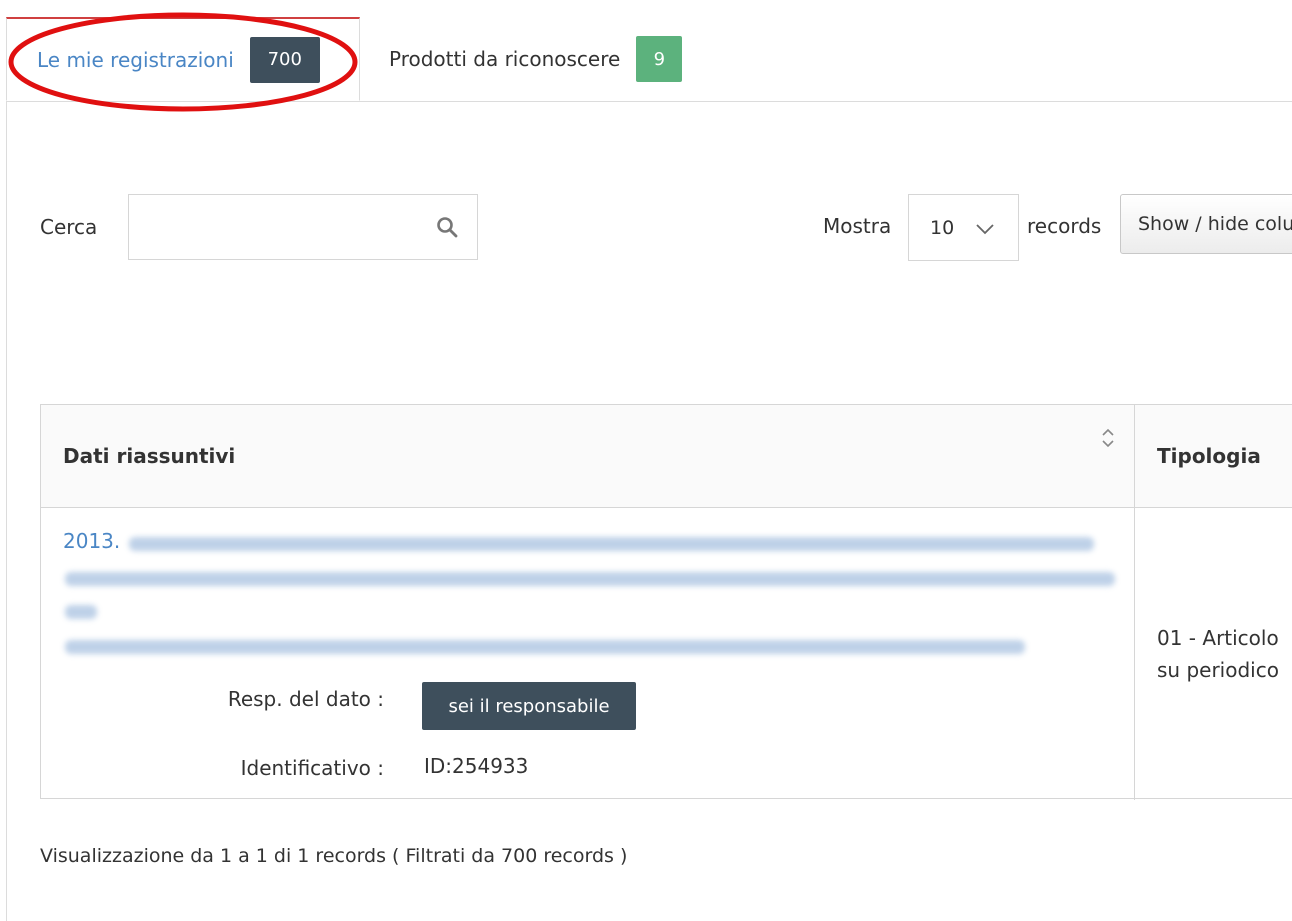 The height and width of the screenshot is (921, 1292). I want to click on tab-le-mie-registrazioni: Le mie registrazioni 700, so click(183, 59).